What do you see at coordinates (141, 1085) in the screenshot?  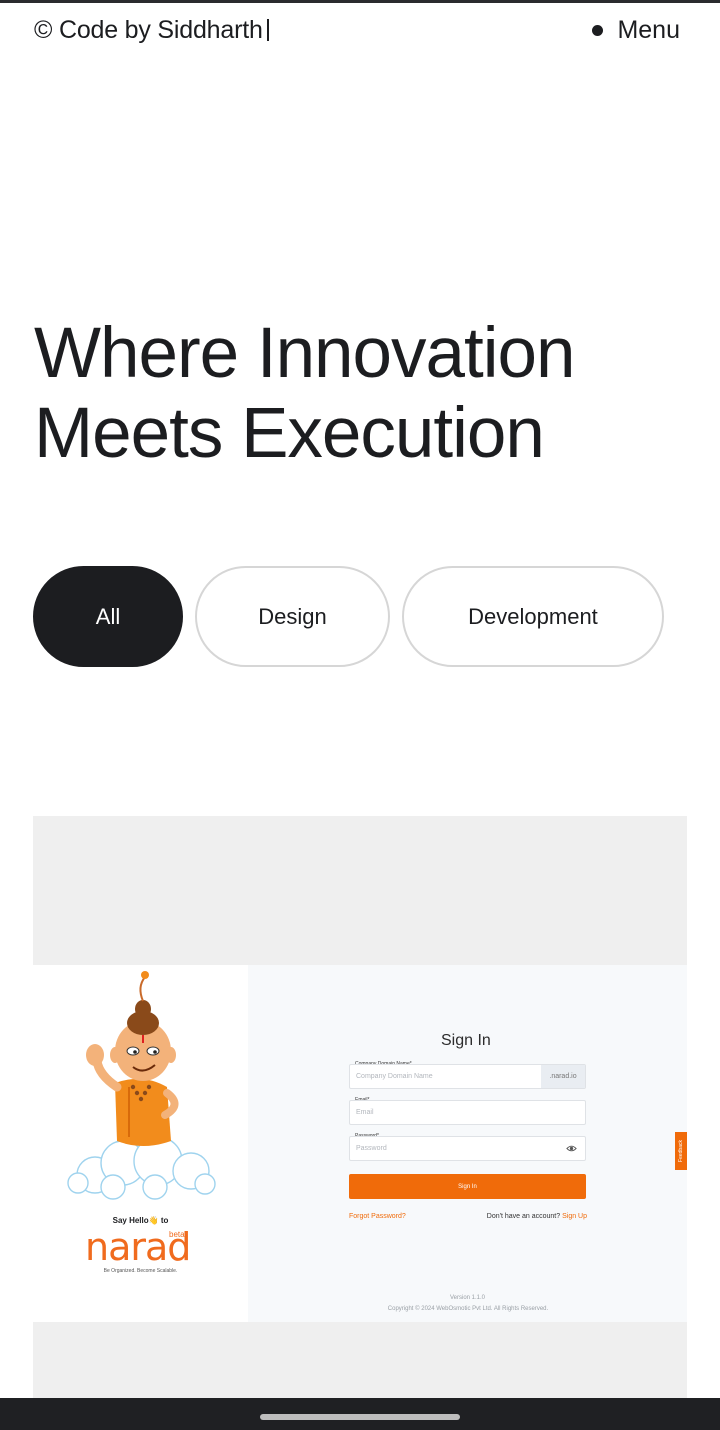 I see `mascot-illustration` at bounding box center [141, 1085].